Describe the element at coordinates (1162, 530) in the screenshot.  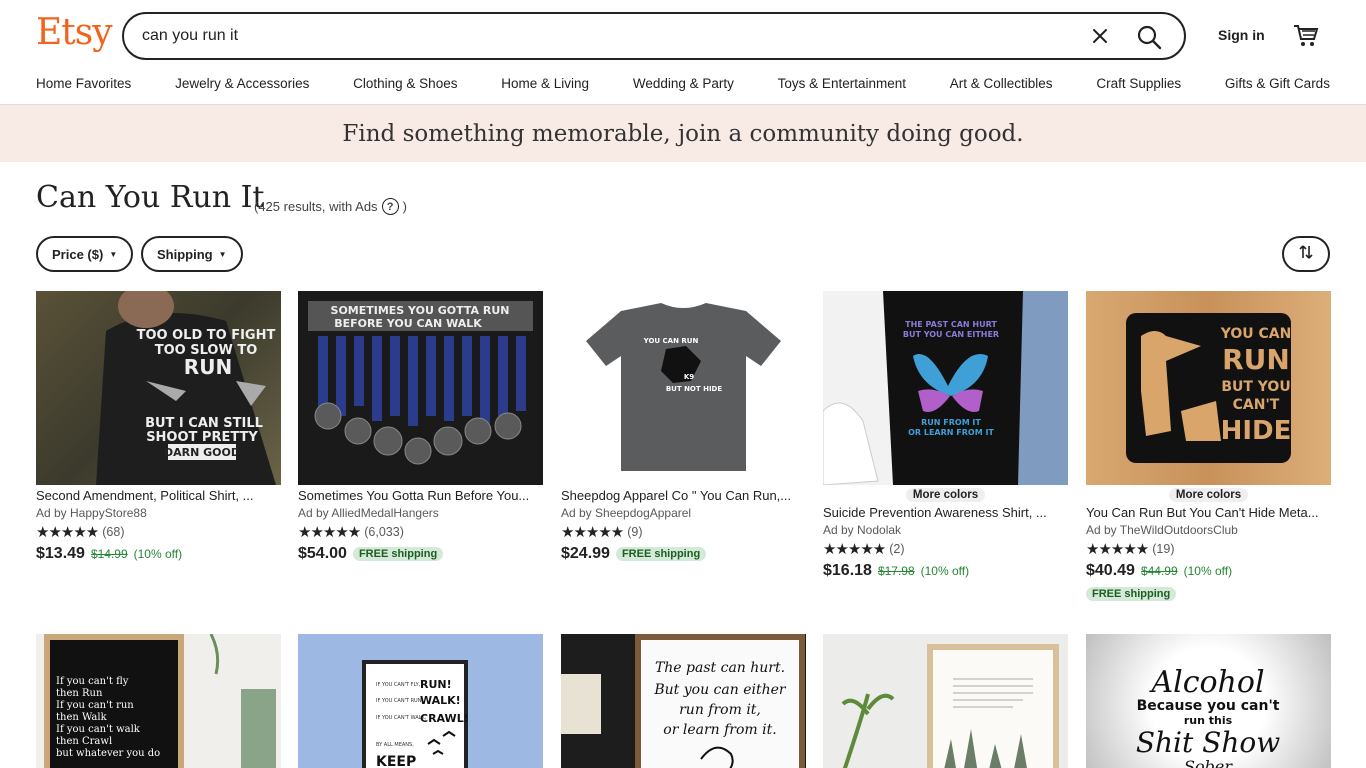
I see `listing-shop: Ad by TheWildOutdoorsClub` at that location.